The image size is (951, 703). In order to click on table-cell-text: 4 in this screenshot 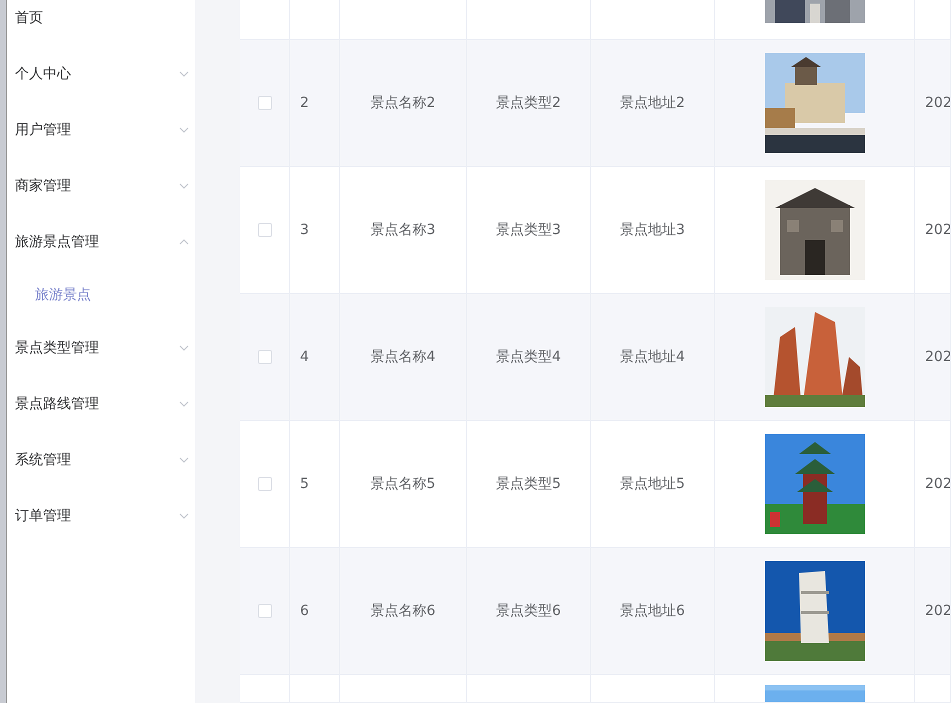, I will do `click(304, 357)`.